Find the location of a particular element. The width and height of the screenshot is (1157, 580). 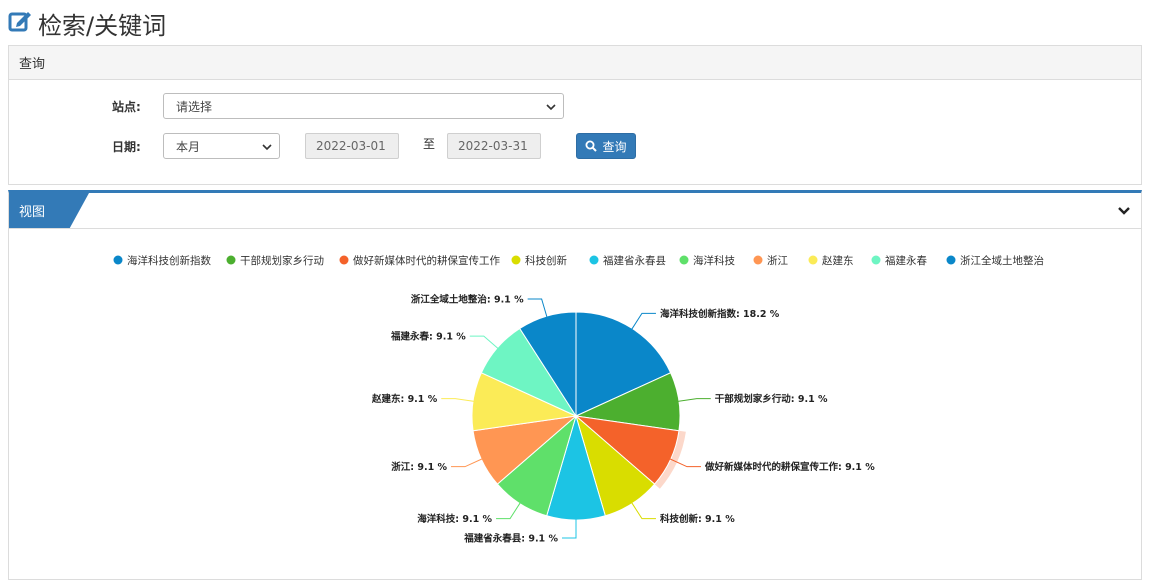

legend-item: 干部规划家乡行动 is located at coordinates (282, 260).